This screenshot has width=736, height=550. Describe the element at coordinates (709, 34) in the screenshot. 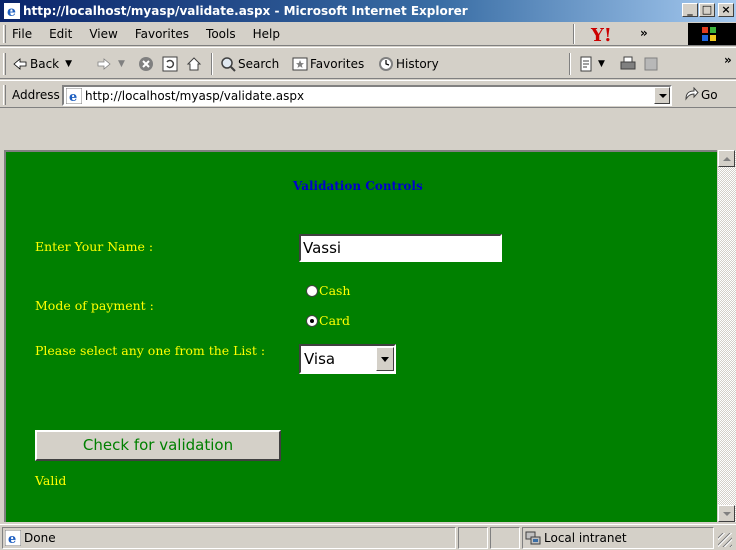

I see `windows-flag-icon` at that location.